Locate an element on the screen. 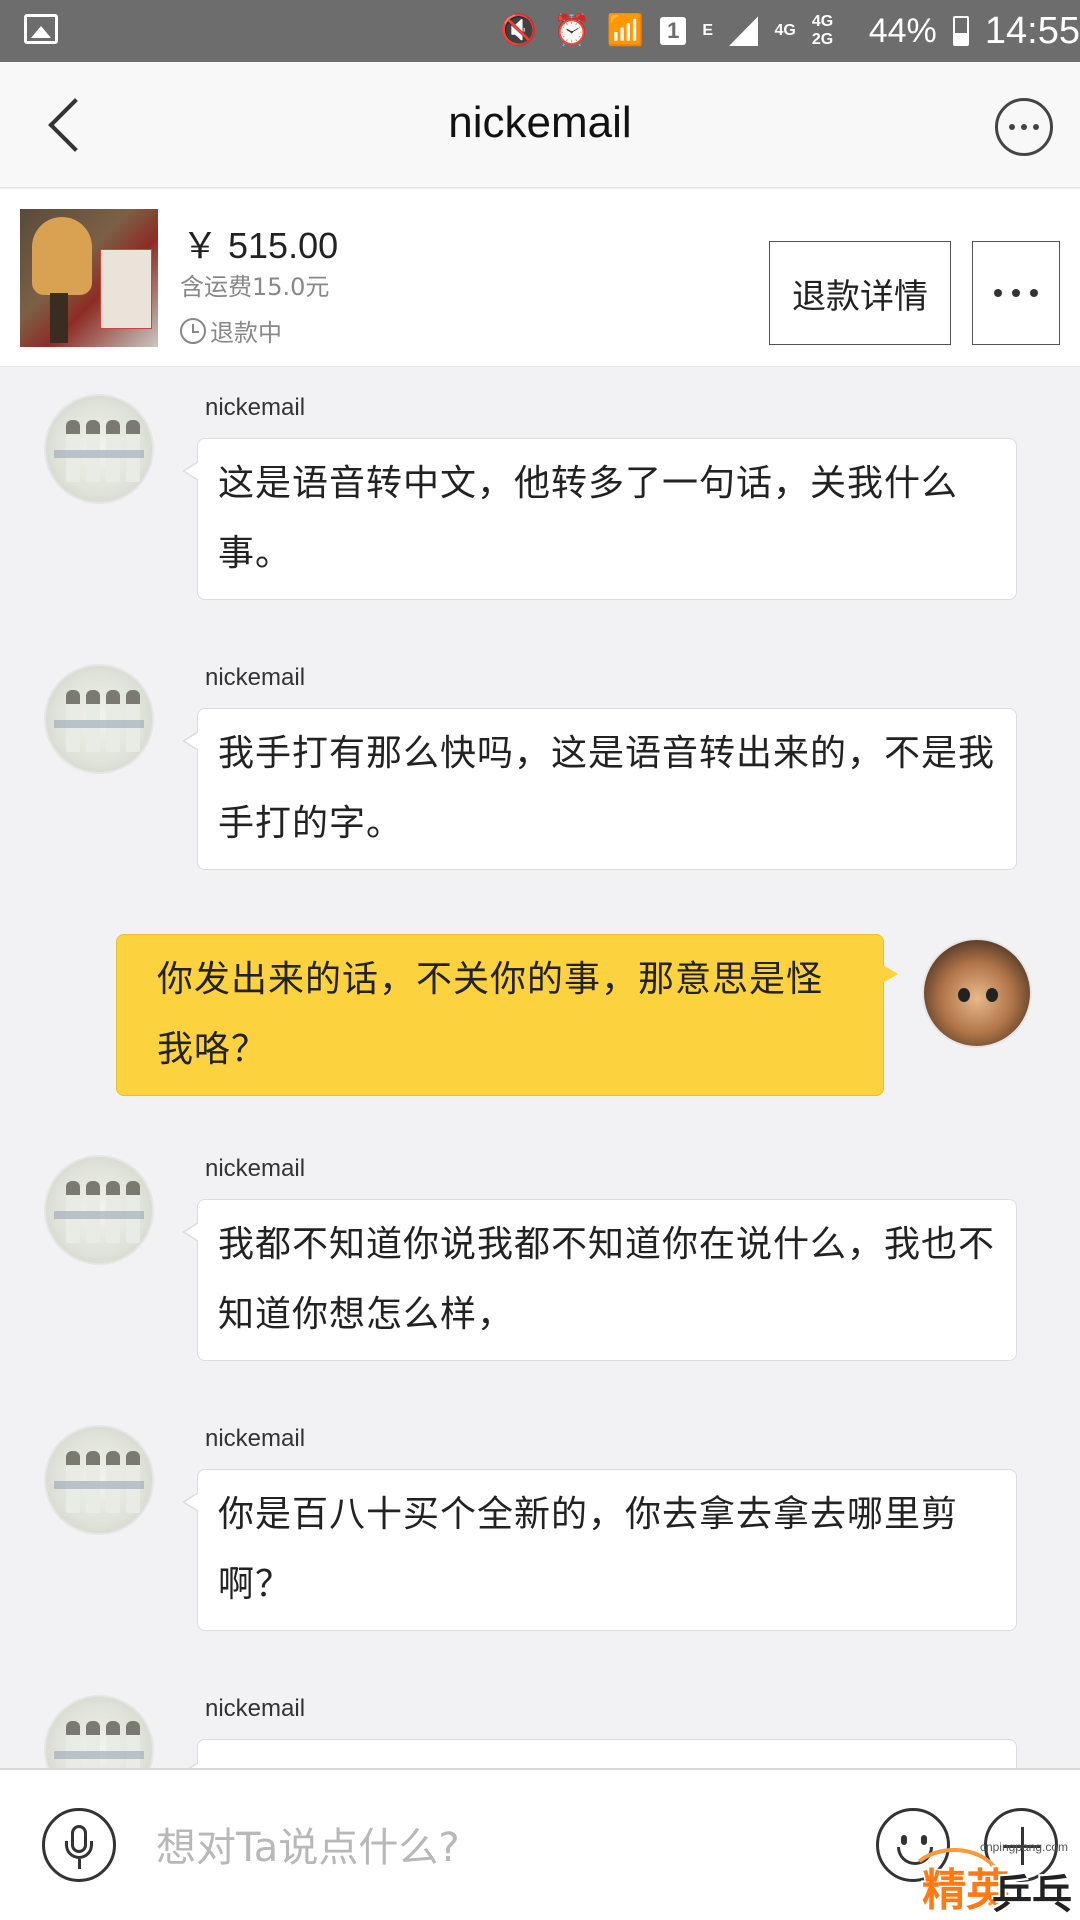 This screenshot has width=1080, height=1920. title-bar: nickemail is located at coordinates (540, 125).